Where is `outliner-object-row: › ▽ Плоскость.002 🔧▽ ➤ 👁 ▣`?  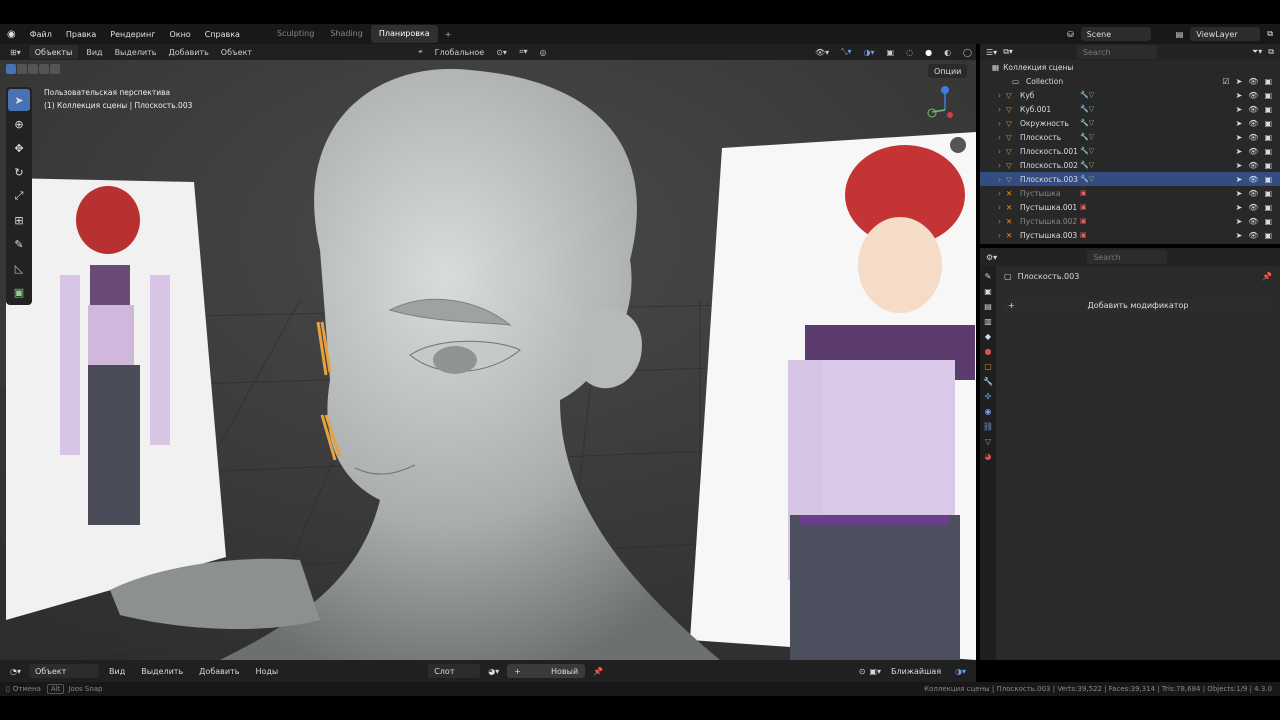 outliner-object-row: › ▽ Плоскость.002 🔧▽ ➤ 👁 ▣ is located at coordinates (1130, 165).